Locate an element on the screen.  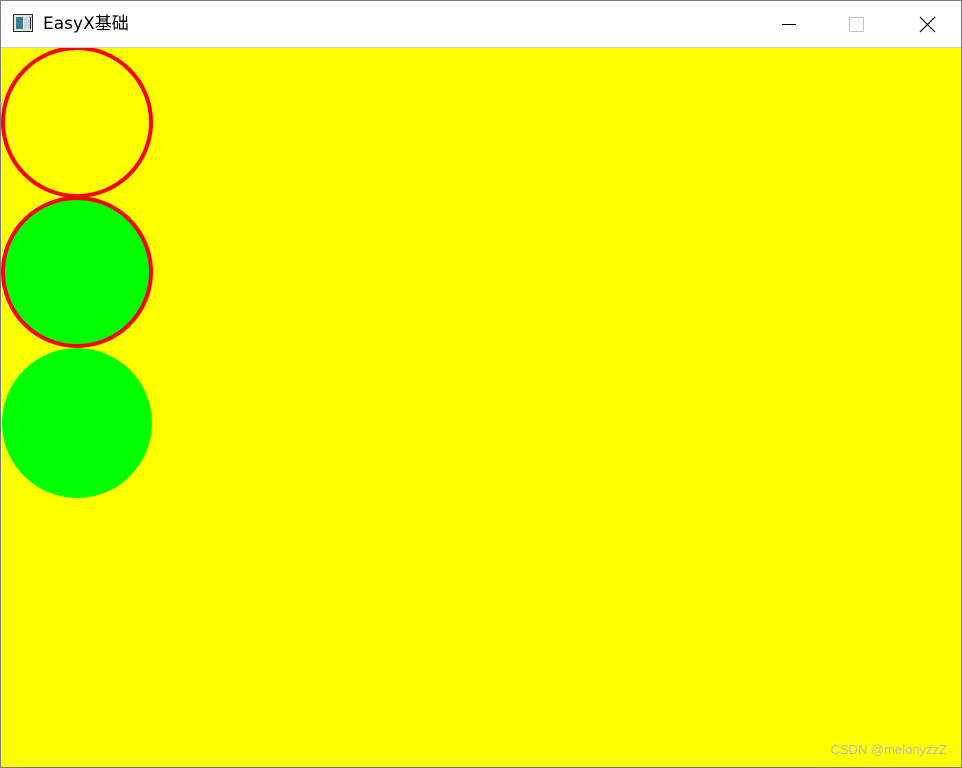
watermark-text: CSDN @melonyzzZ is located at coordinates (889, 749).